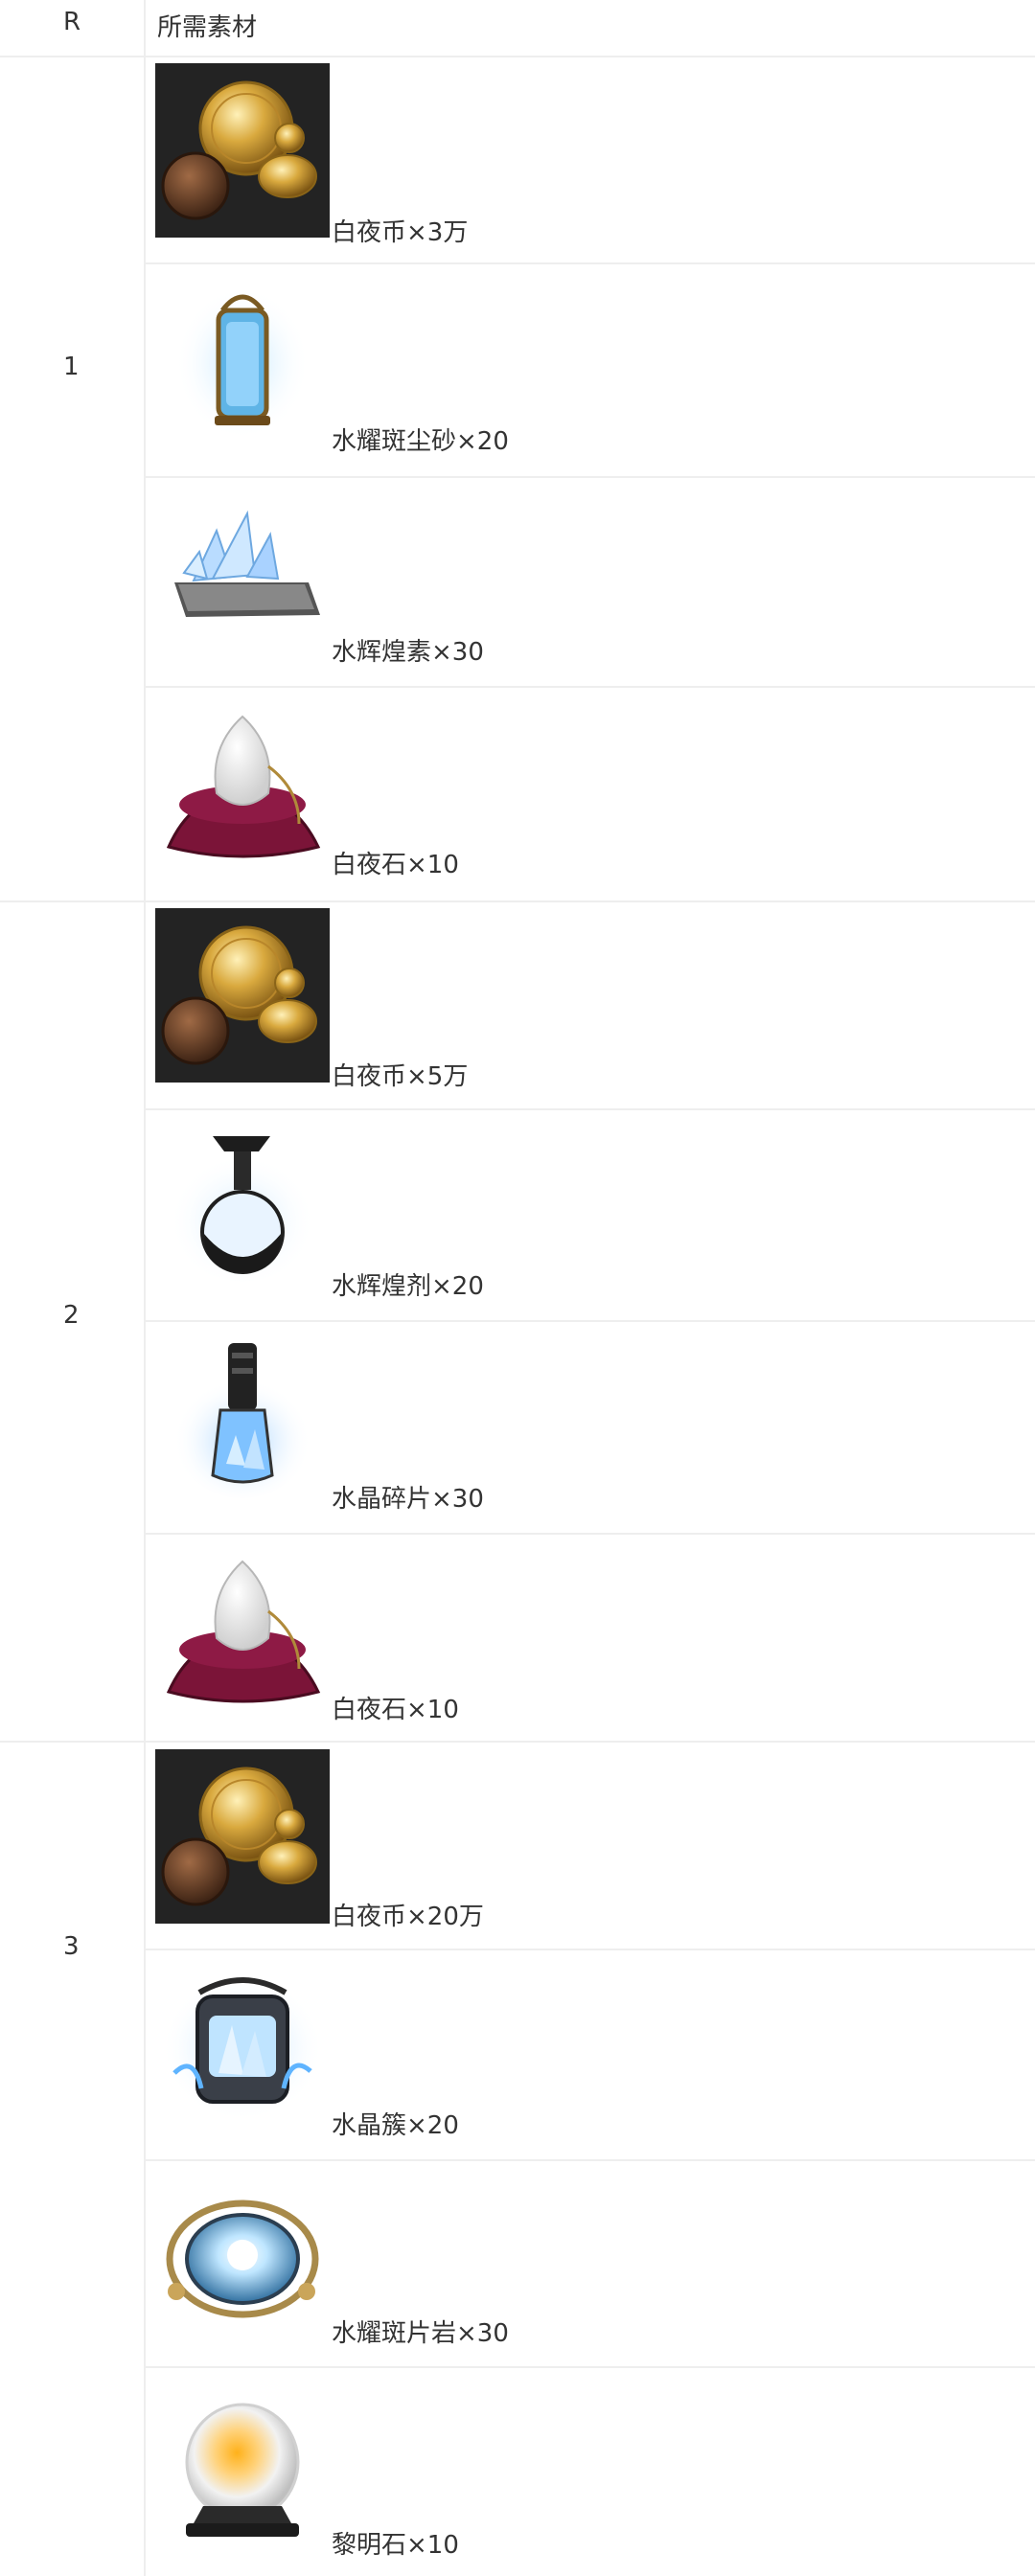 The height and width of the screenshot is (2576, 1035). What do you see at coordinates (395, 2545) in the screenshot?
I see `material-label: 黎明石×10` at bounding box center [395, 2545].